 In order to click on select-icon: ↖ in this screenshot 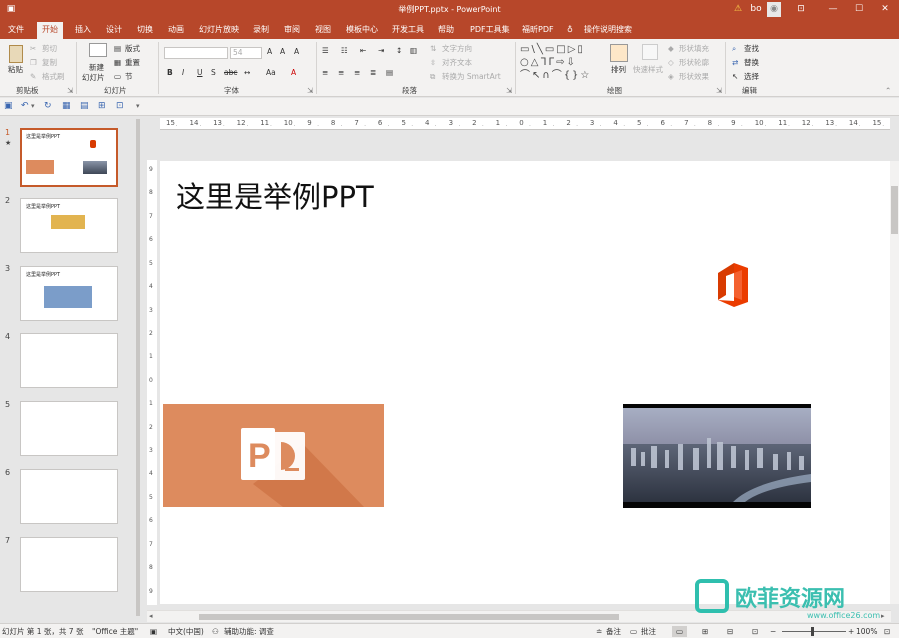, I will do `click(735, 77)`.